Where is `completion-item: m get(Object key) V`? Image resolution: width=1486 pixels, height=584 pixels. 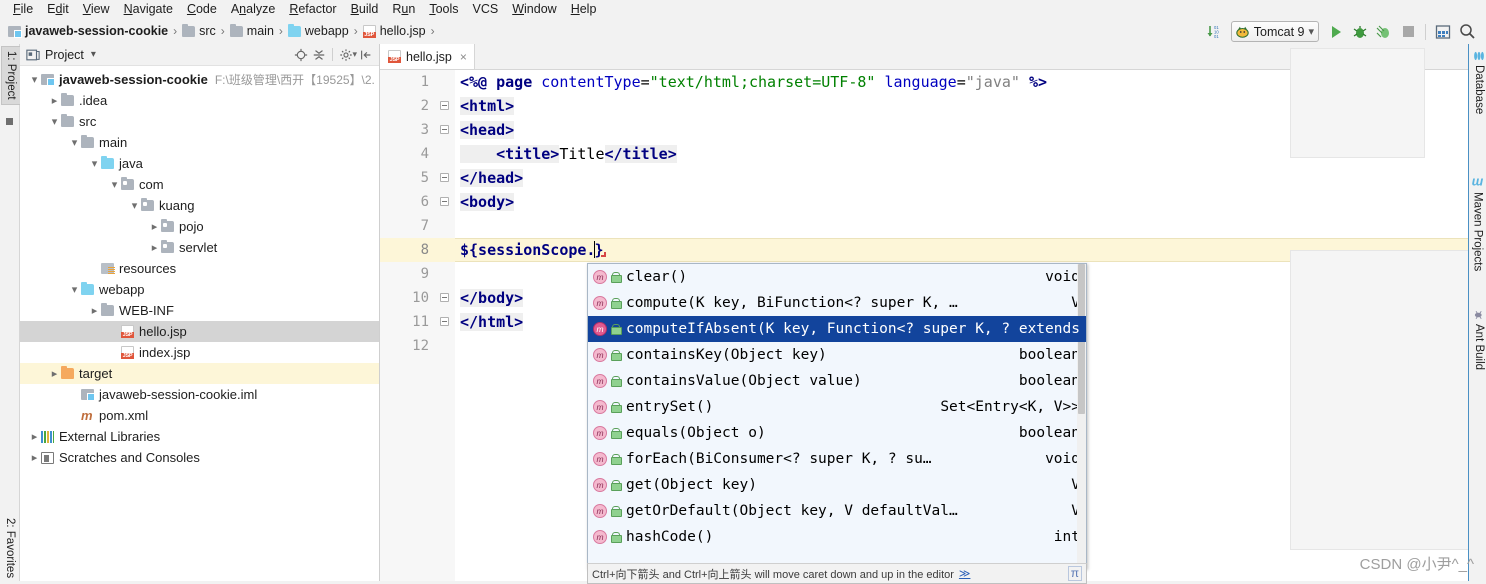 completion-item: m get(Object key) V is located at coordinates (837, 485).